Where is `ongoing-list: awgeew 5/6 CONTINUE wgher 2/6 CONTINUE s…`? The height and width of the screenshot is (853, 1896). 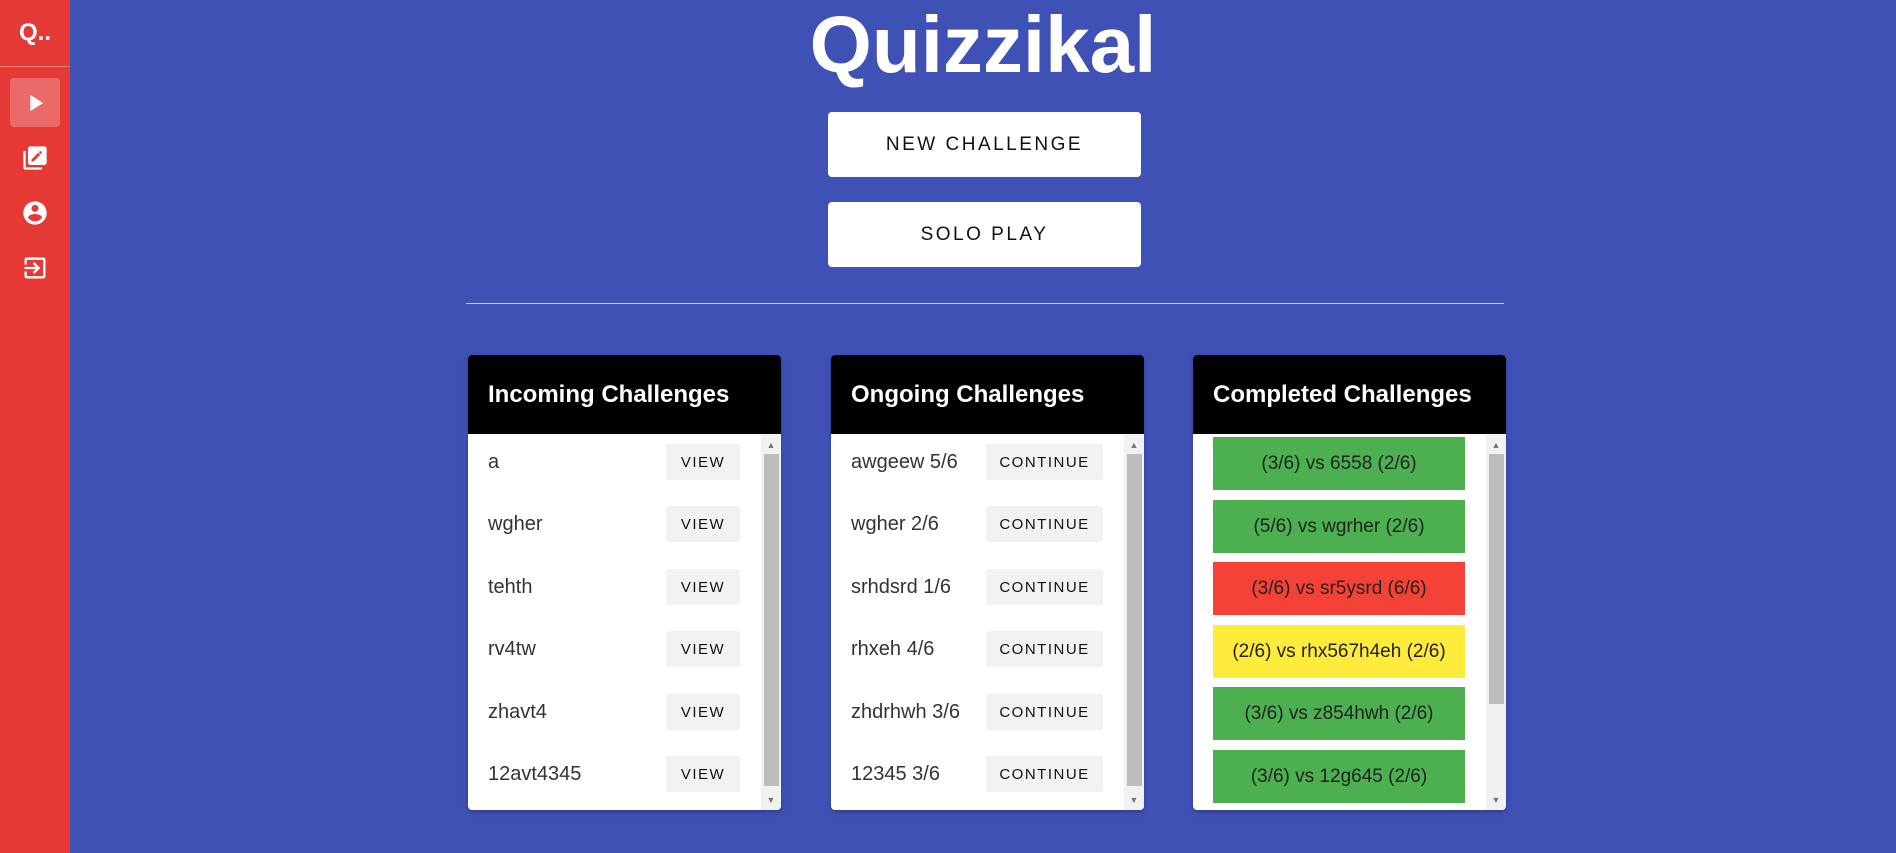 ongoing-list: awgeew 5/6 CONTINUE wgher 2/6 CONTINUE s… is located at coordinates (987, 622).